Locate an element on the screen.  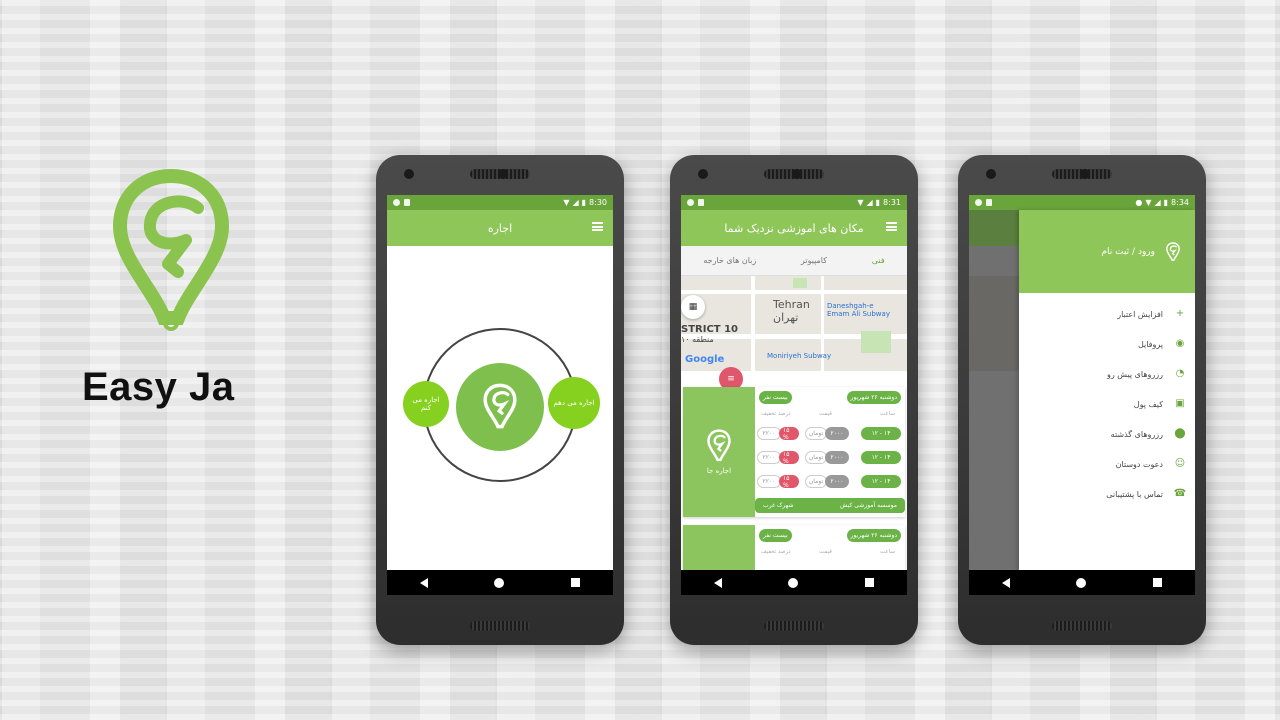
currency-chip: تومان is located at coordinates (816, 433).